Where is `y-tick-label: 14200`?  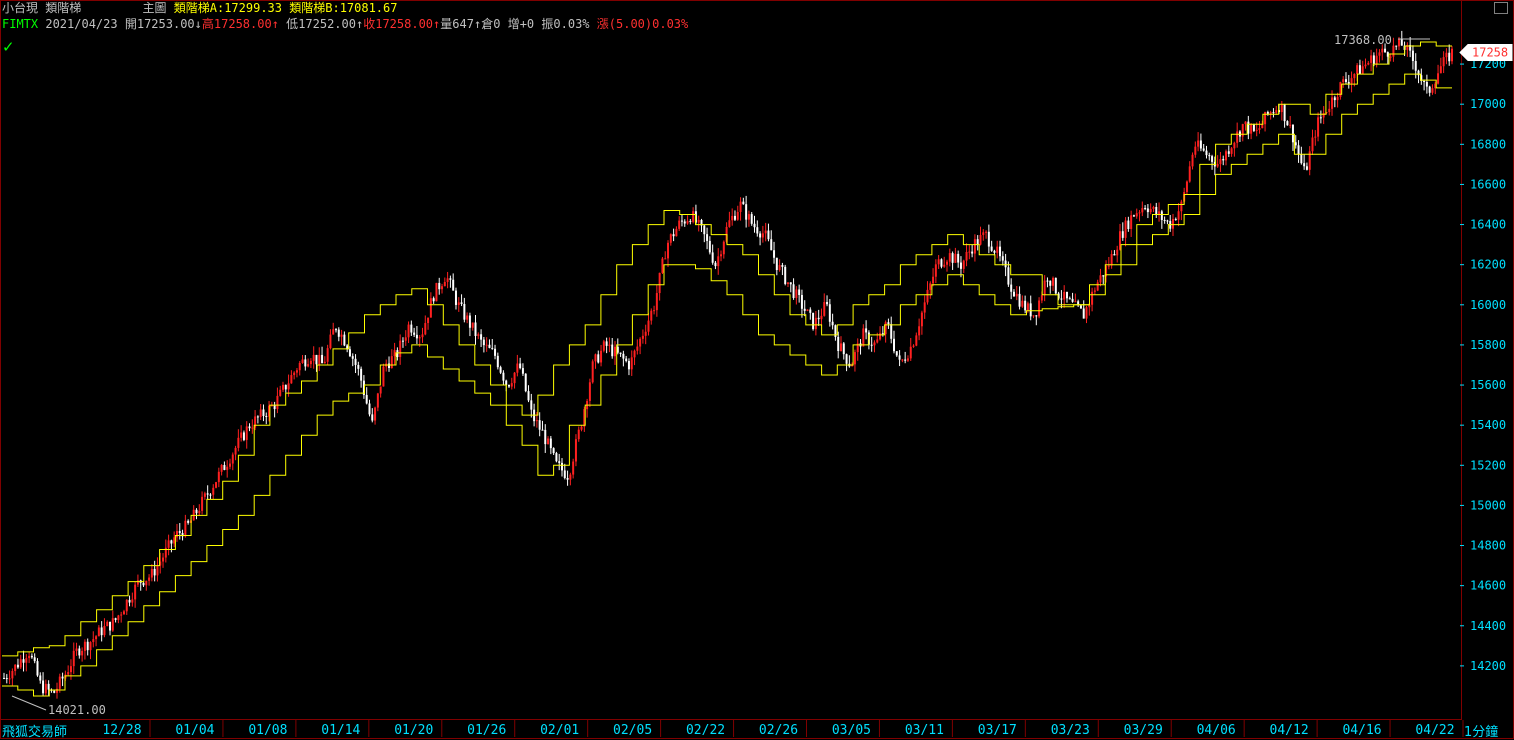 y-tick-label: 14200 is located at coordinates (1488, 666).